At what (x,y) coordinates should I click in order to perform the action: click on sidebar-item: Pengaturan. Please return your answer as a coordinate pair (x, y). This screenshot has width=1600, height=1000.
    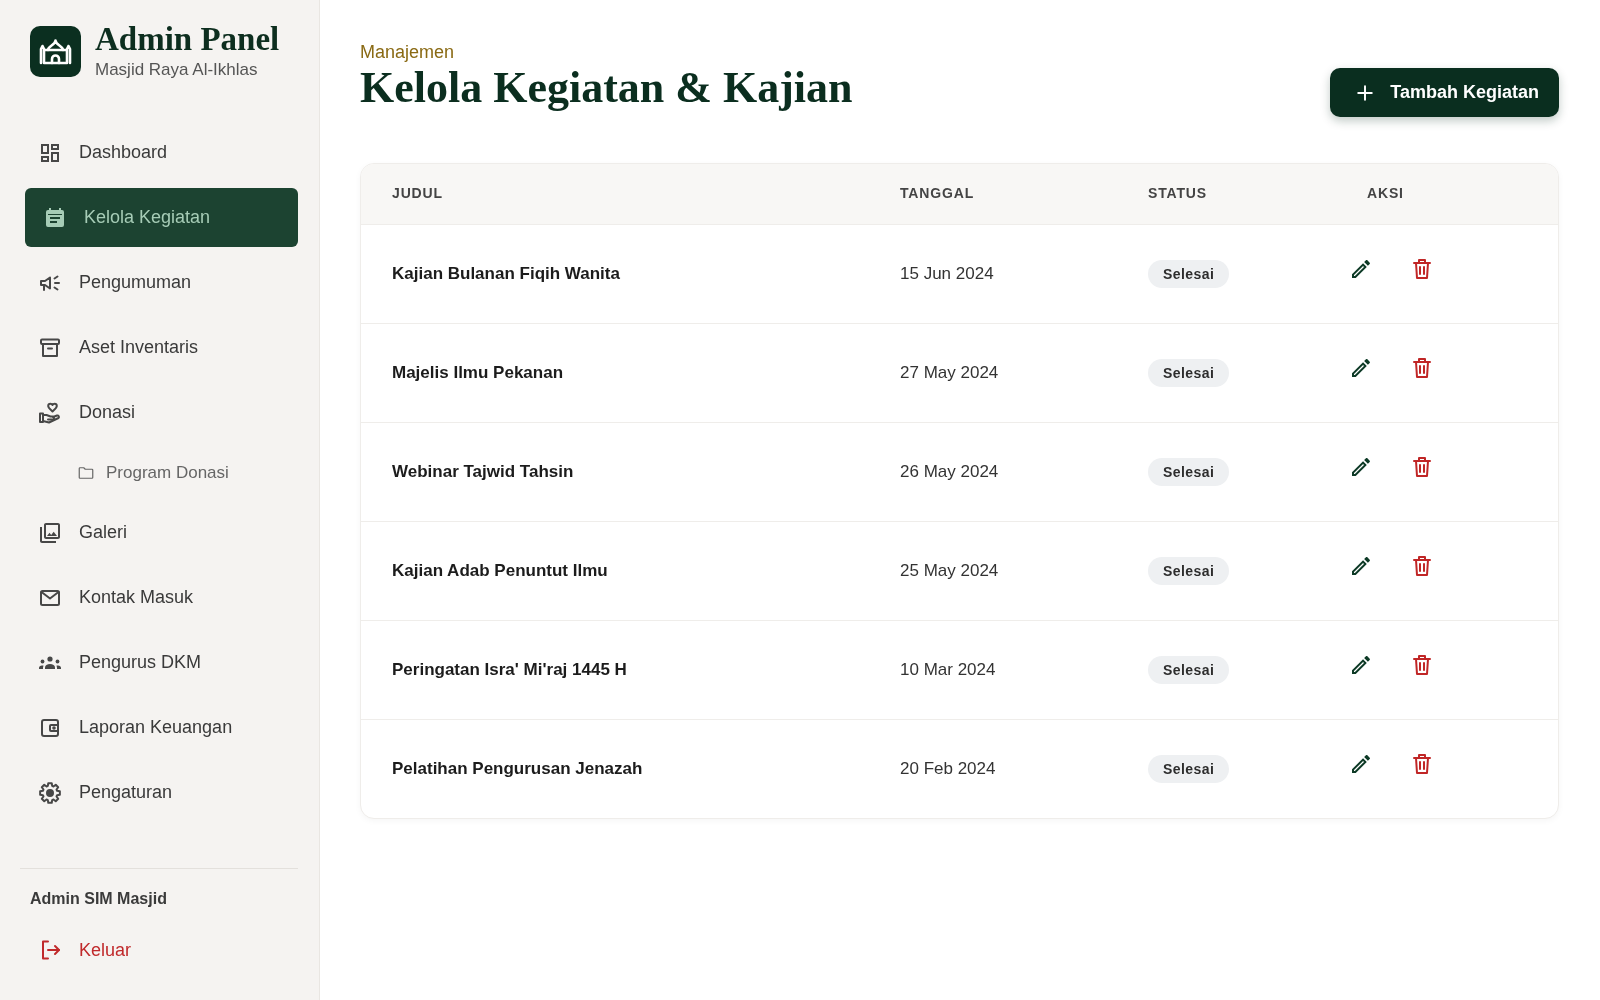
    Looking at the image, I should click on (161, 792).